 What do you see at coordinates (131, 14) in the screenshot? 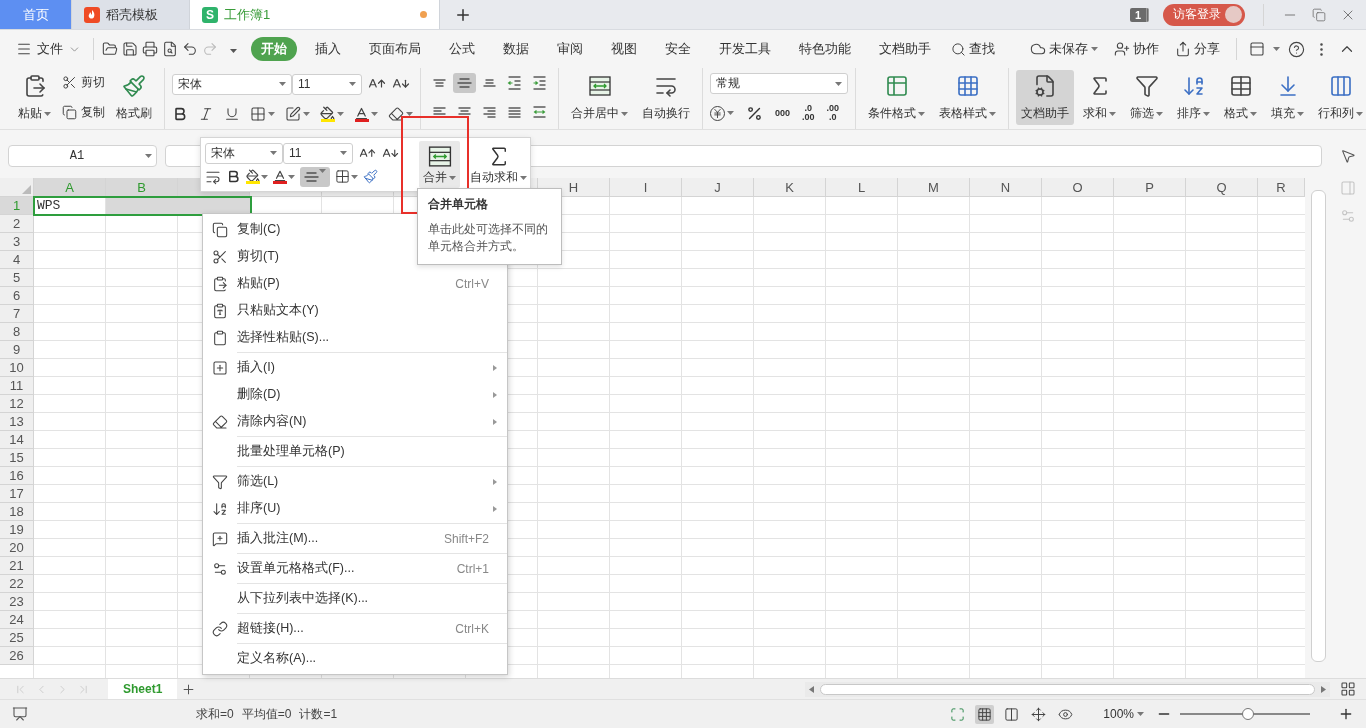
I see `document-tab: 稻壳模板` at bounding box center [131, 14].